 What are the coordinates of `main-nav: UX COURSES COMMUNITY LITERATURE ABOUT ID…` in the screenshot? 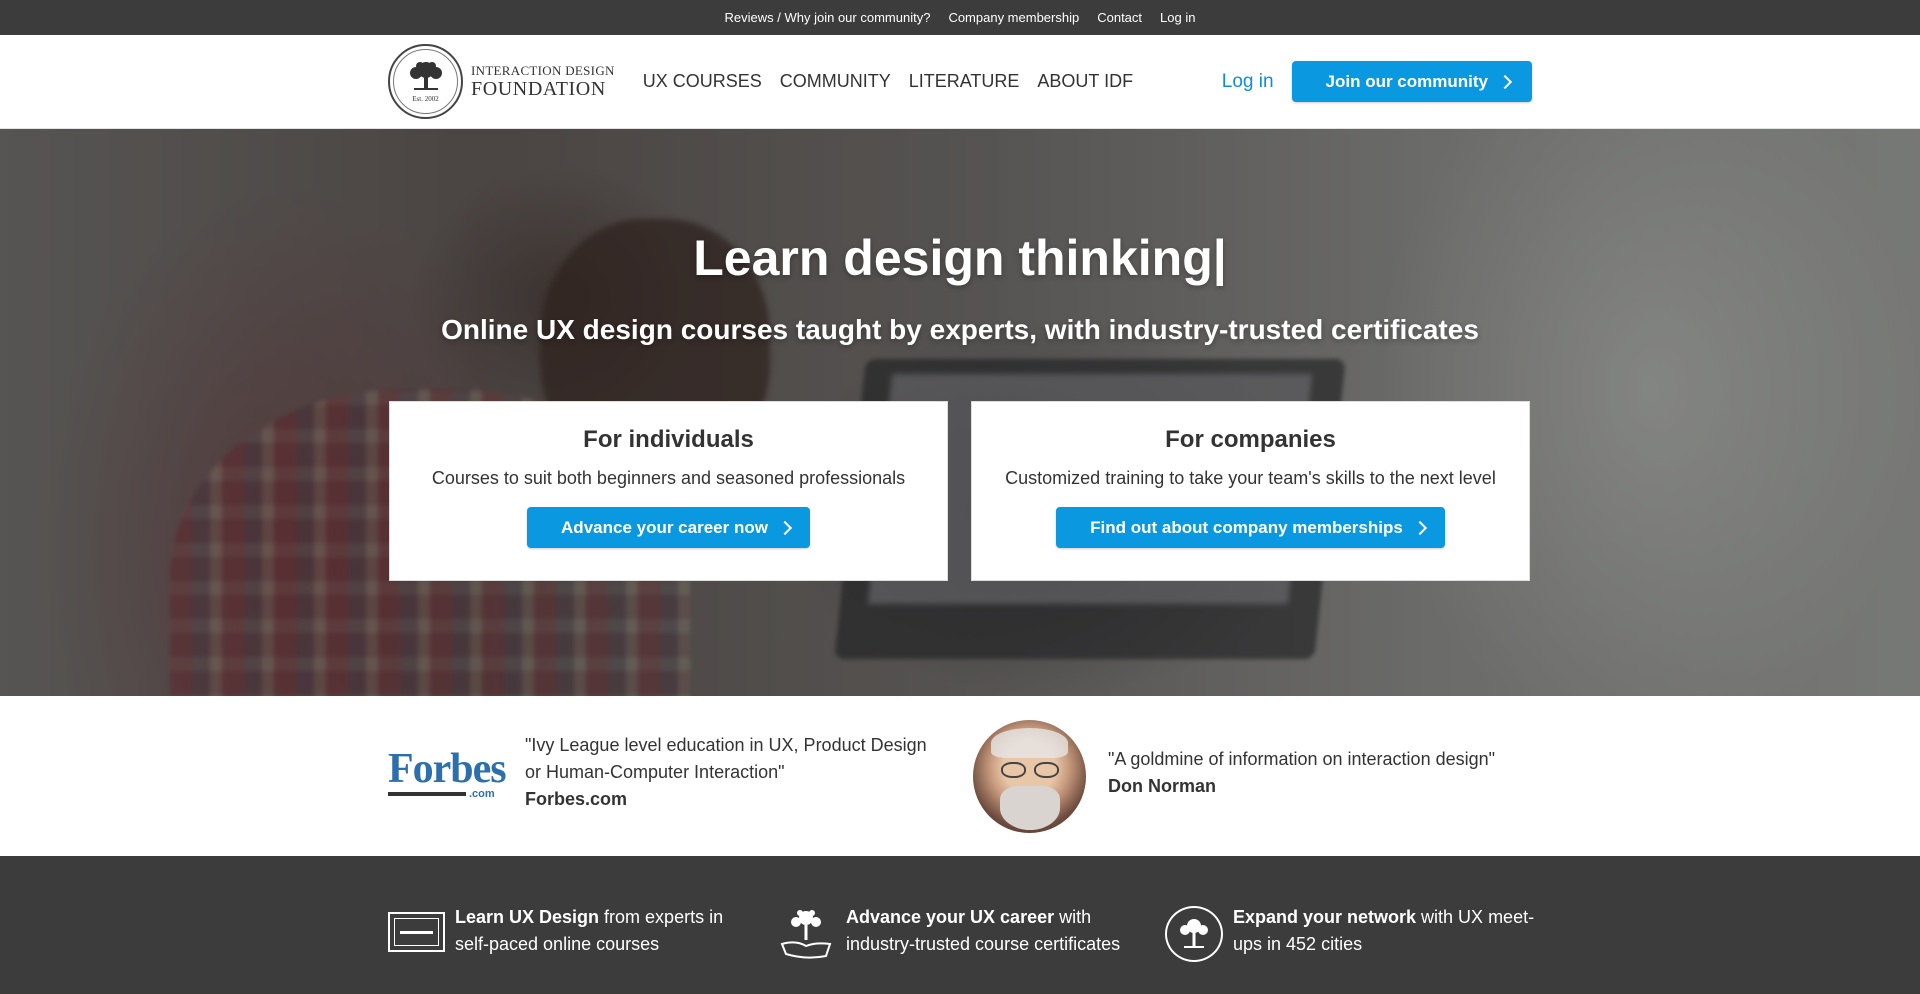 It's located at (888, 81).